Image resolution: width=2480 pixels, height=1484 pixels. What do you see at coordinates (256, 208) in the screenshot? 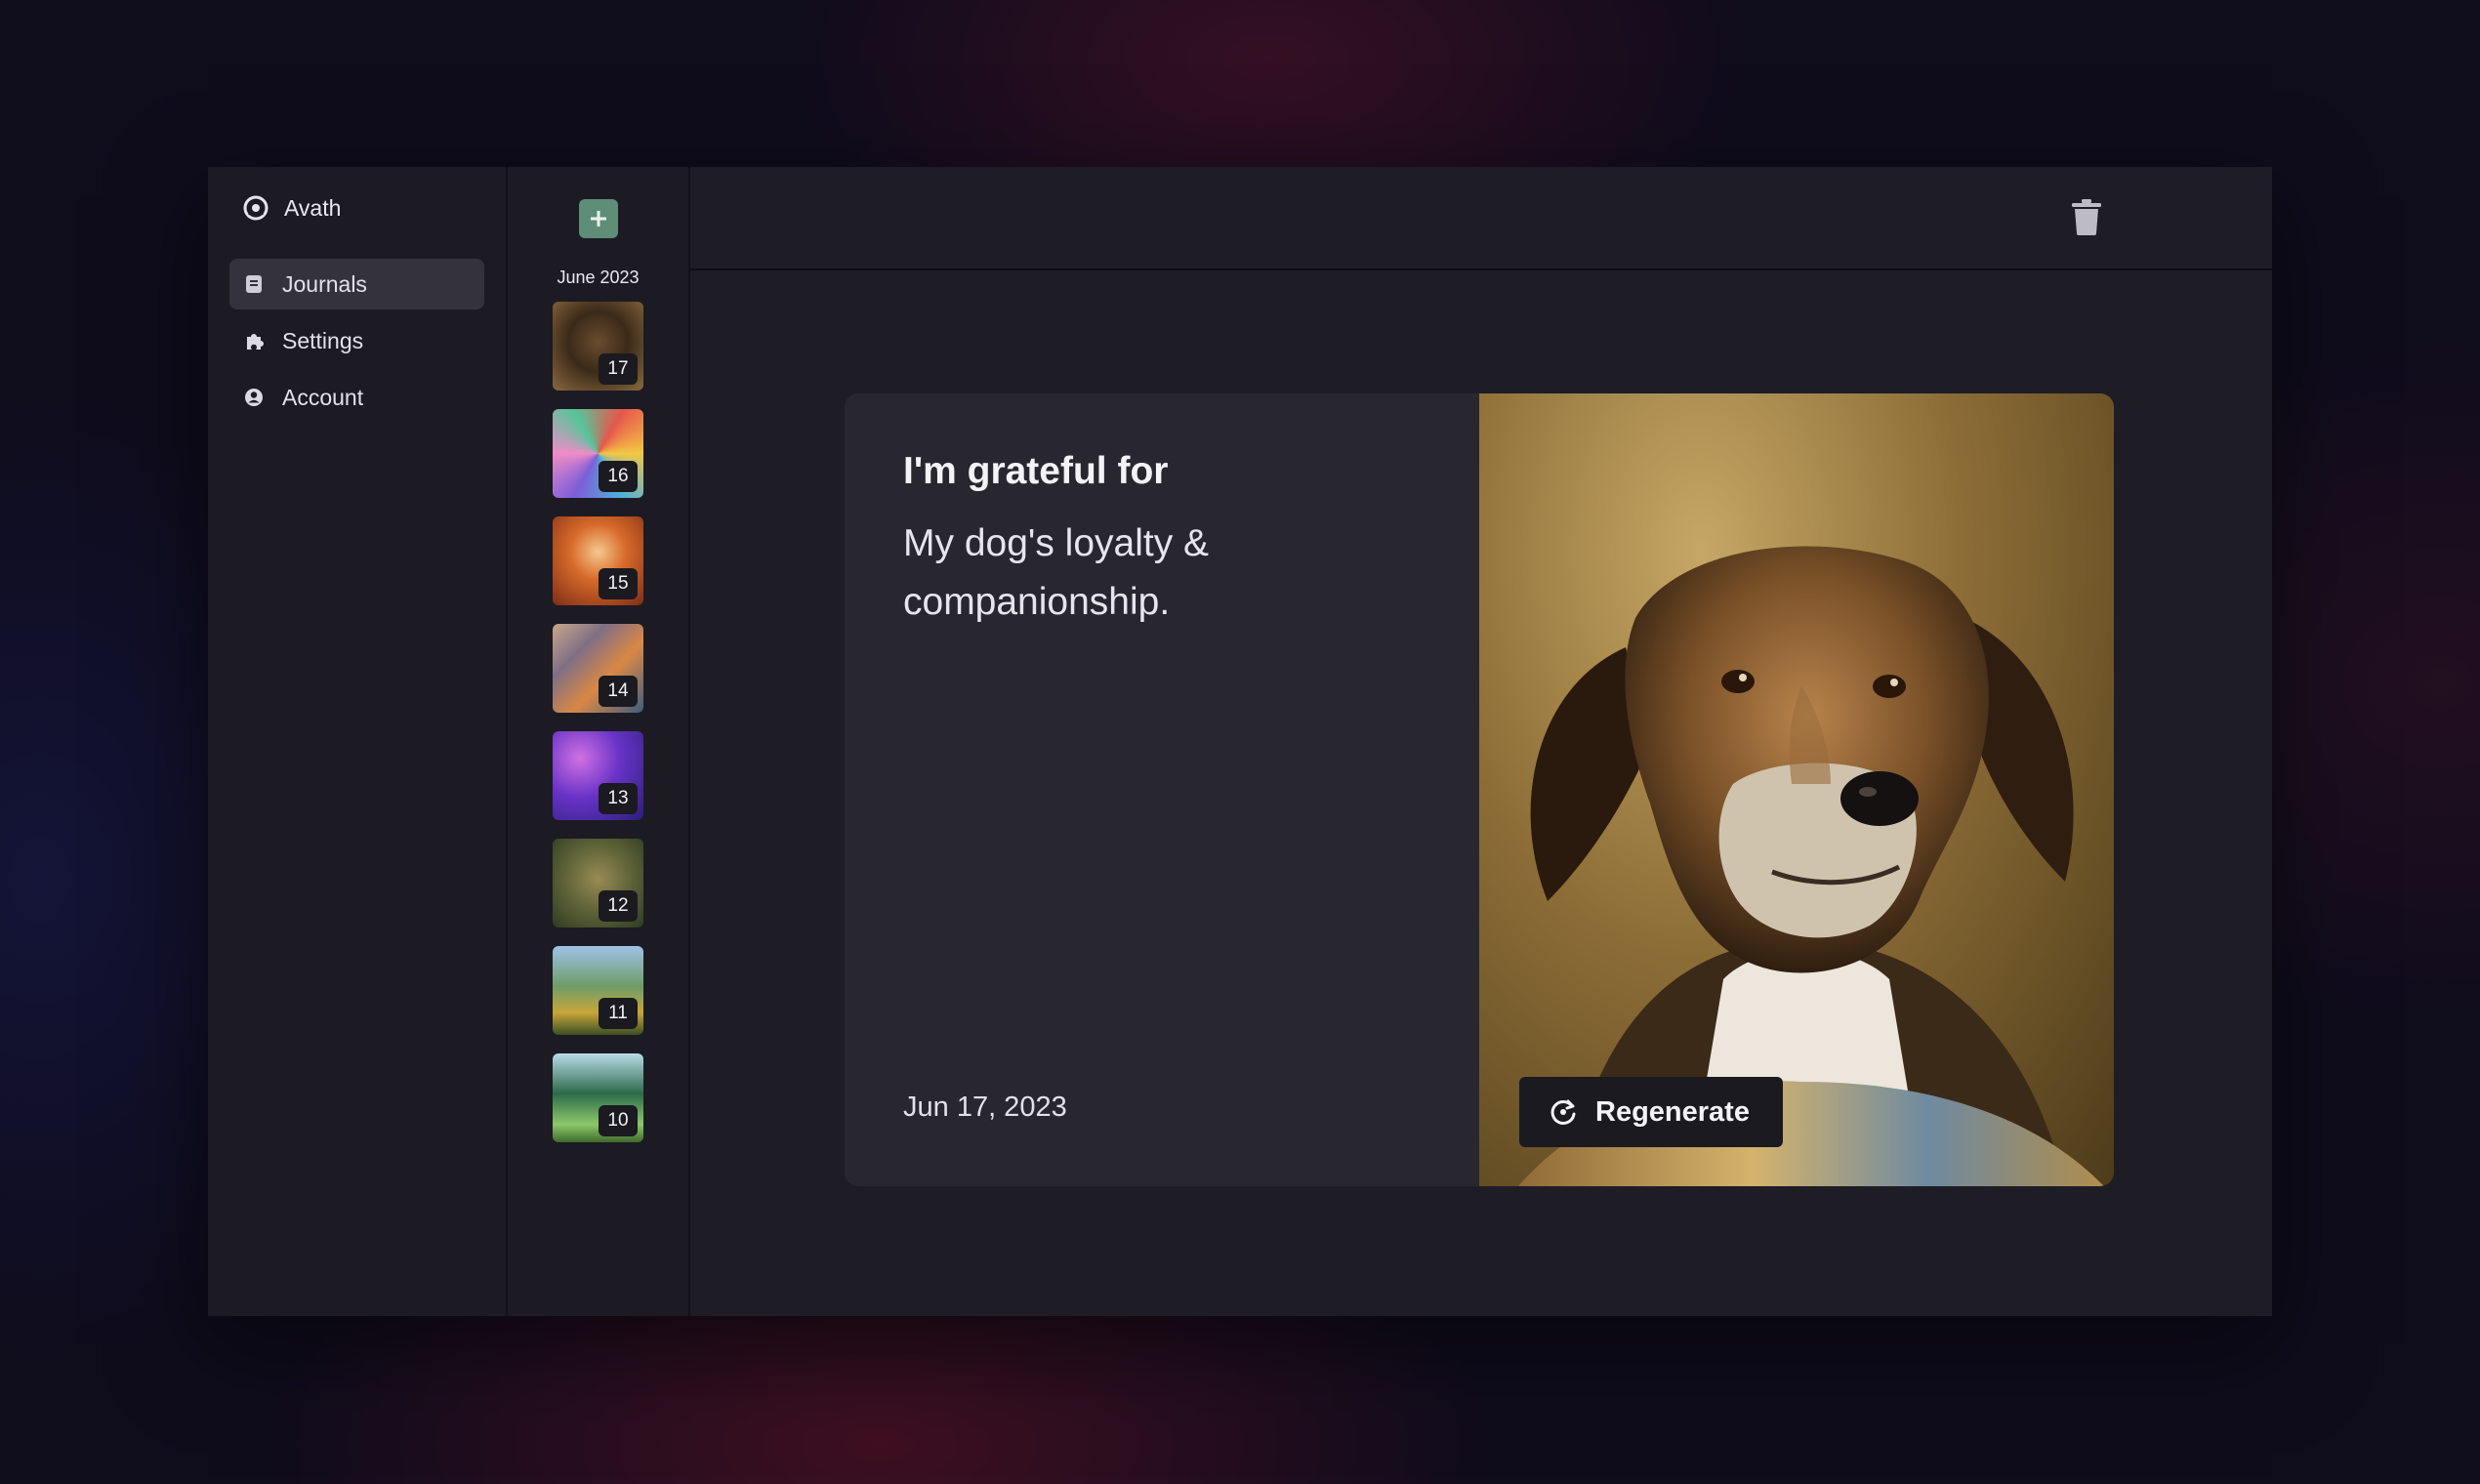
I see `app-logo-icon` at bounding box center [256, 208].